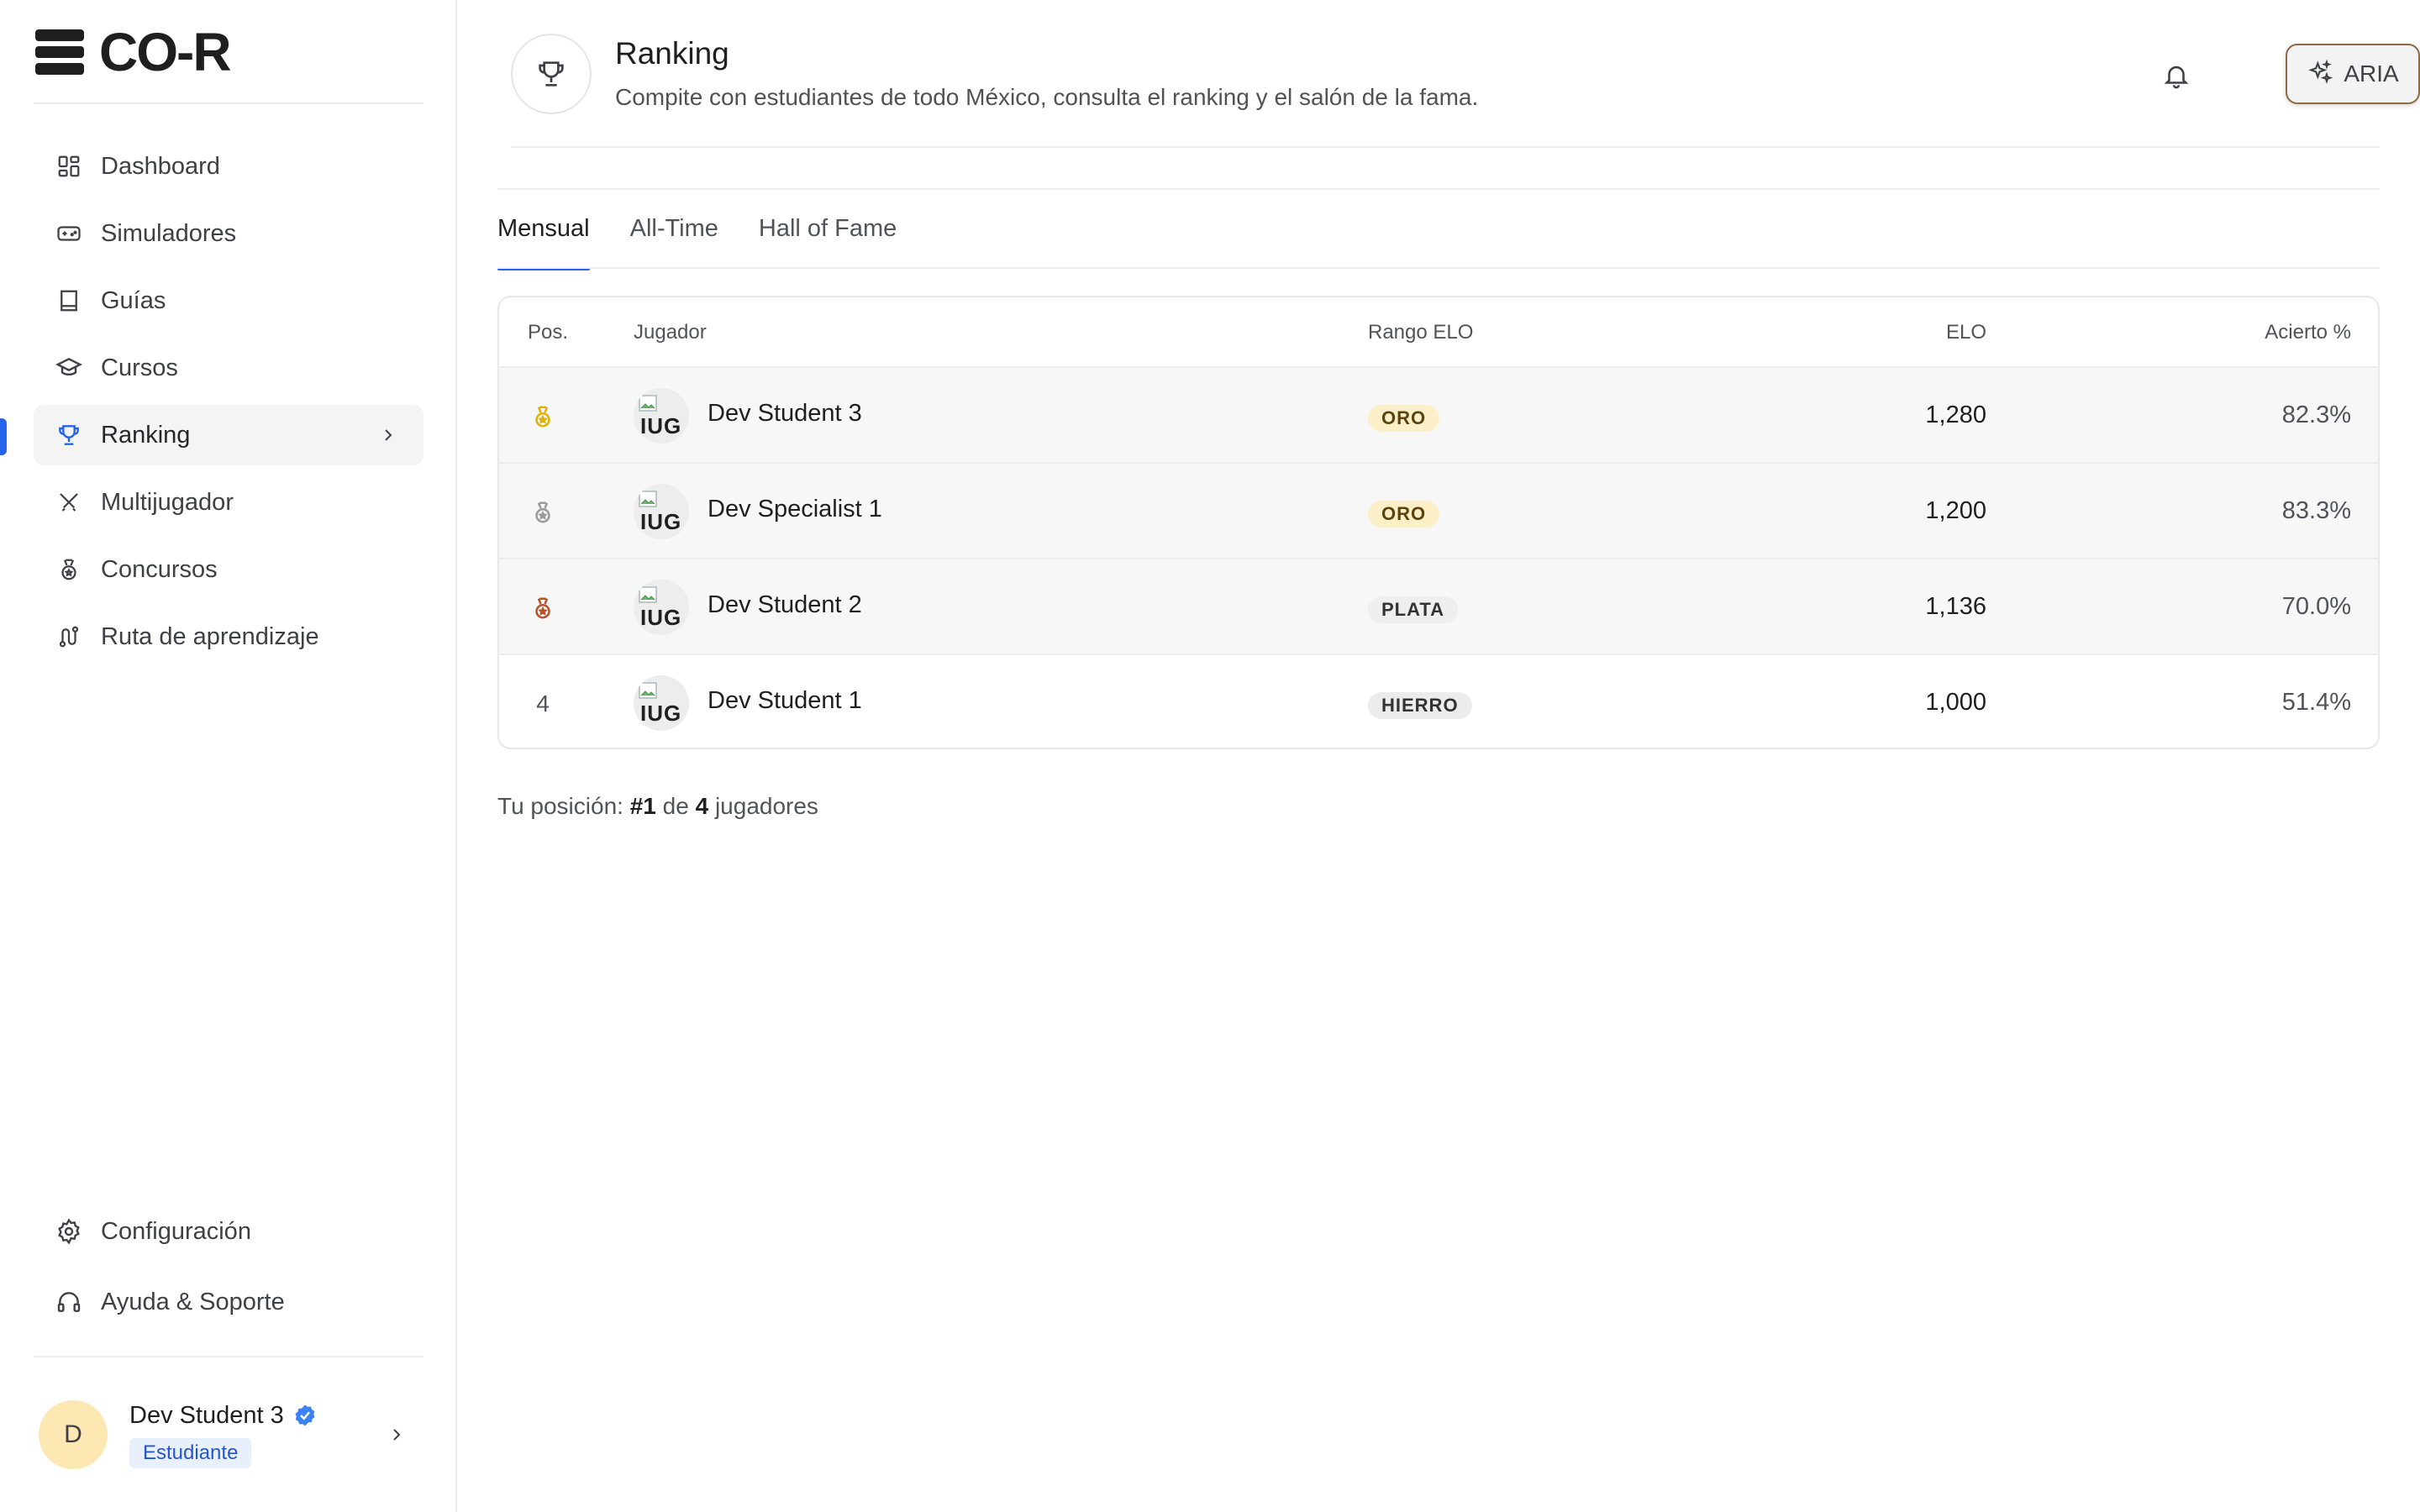  I want to click on sidebar-item-ranking: Ranking, so click(229, 435).